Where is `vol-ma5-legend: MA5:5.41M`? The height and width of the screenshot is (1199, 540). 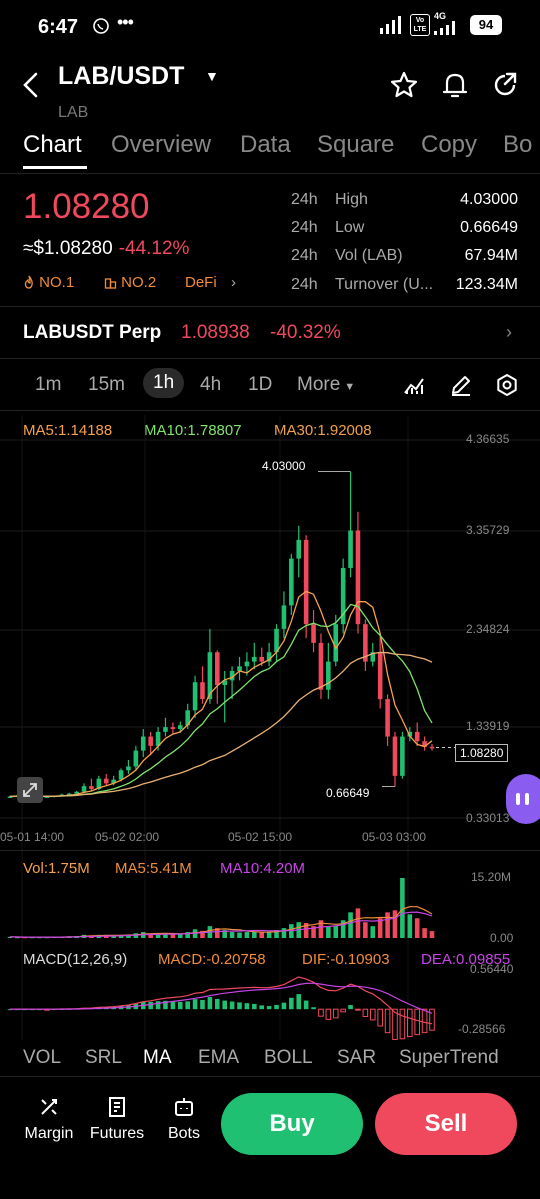 vol-ma5-legend: MA5:5.41M is located at coordinates (153, 868).